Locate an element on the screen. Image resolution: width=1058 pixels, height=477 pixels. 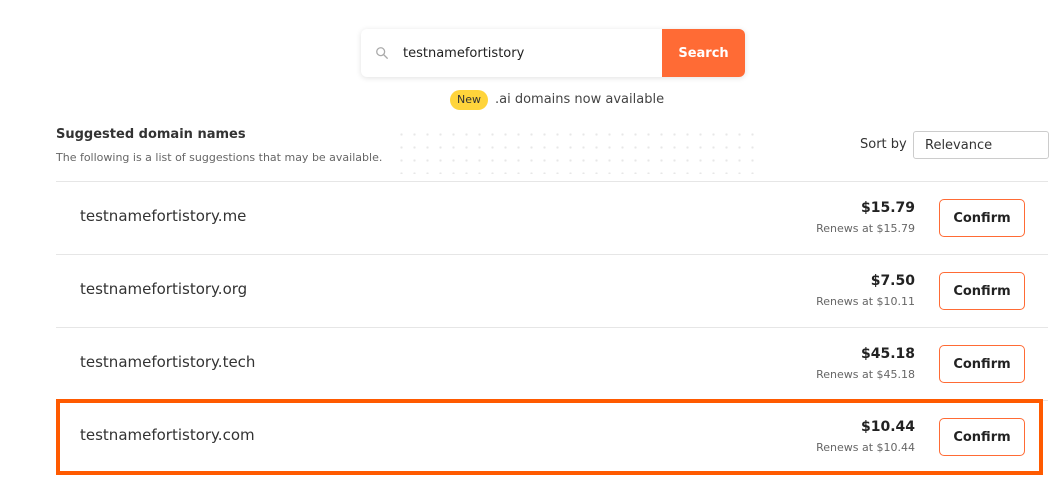
domain-name: testnamefortistory.com is located at coordinates (167, 435).